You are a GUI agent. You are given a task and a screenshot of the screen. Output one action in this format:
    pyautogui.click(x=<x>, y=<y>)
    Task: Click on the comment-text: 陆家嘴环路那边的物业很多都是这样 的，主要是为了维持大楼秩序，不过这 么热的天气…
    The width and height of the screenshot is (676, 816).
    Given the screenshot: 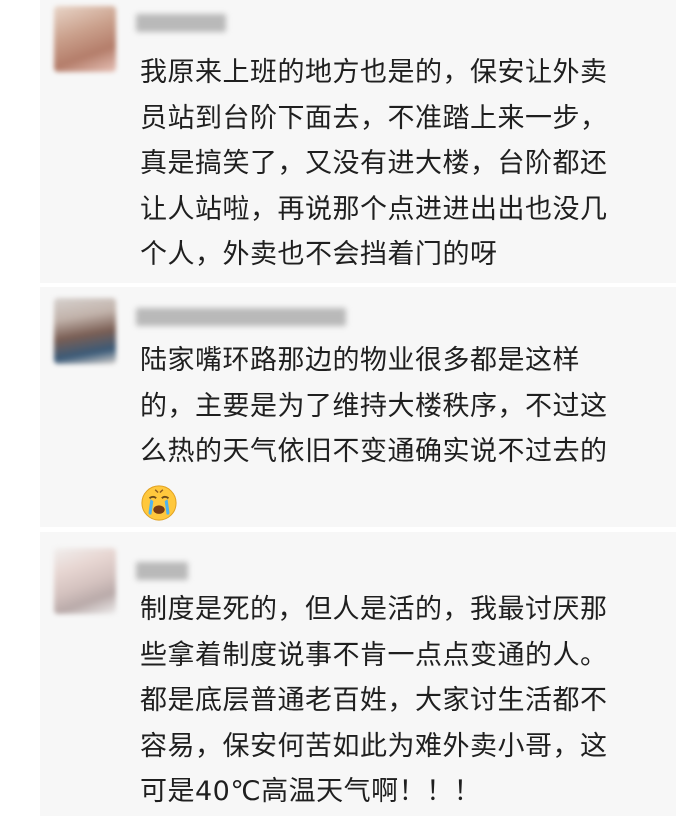 What is the action you would take?
    pyautogui.click(x=400, y=406)
    